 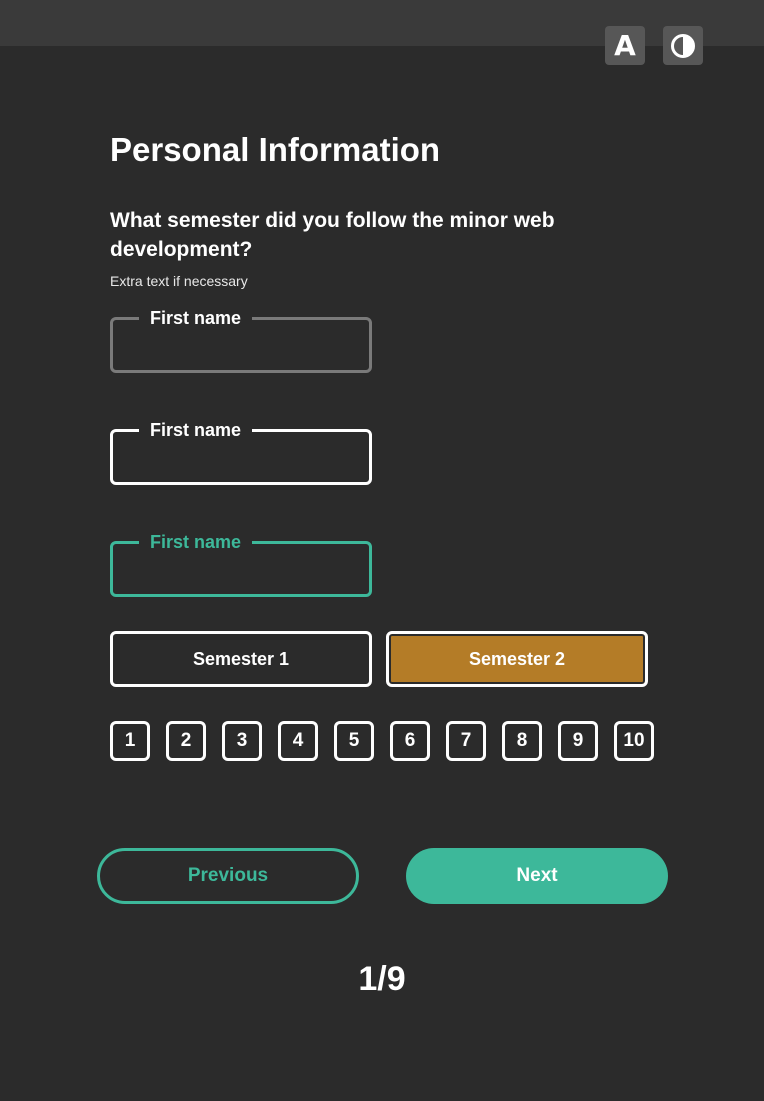 What do you see at coordinates (466, 741) in the screenshot?
I see `rating-option-7: 7` at bounding box center [466, 741].